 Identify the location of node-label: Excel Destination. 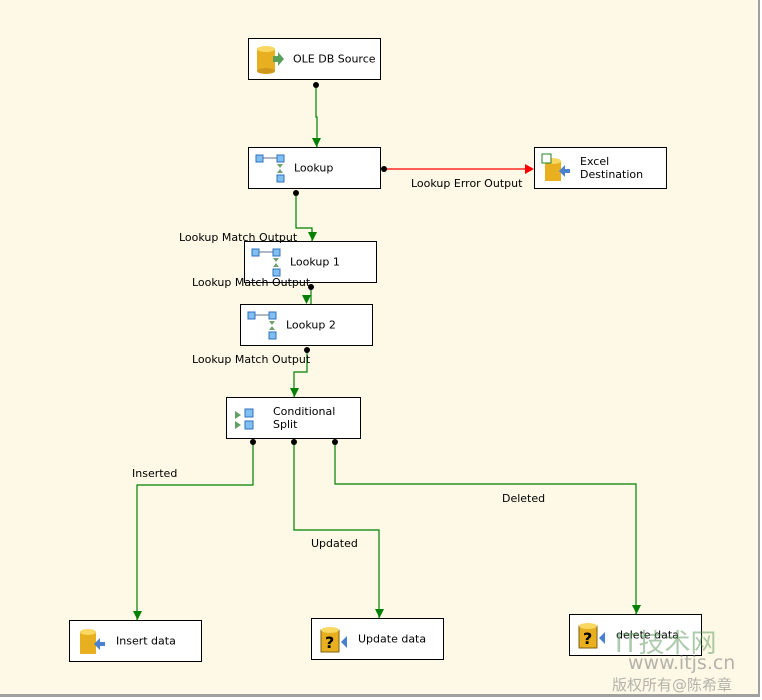
(612, 168).